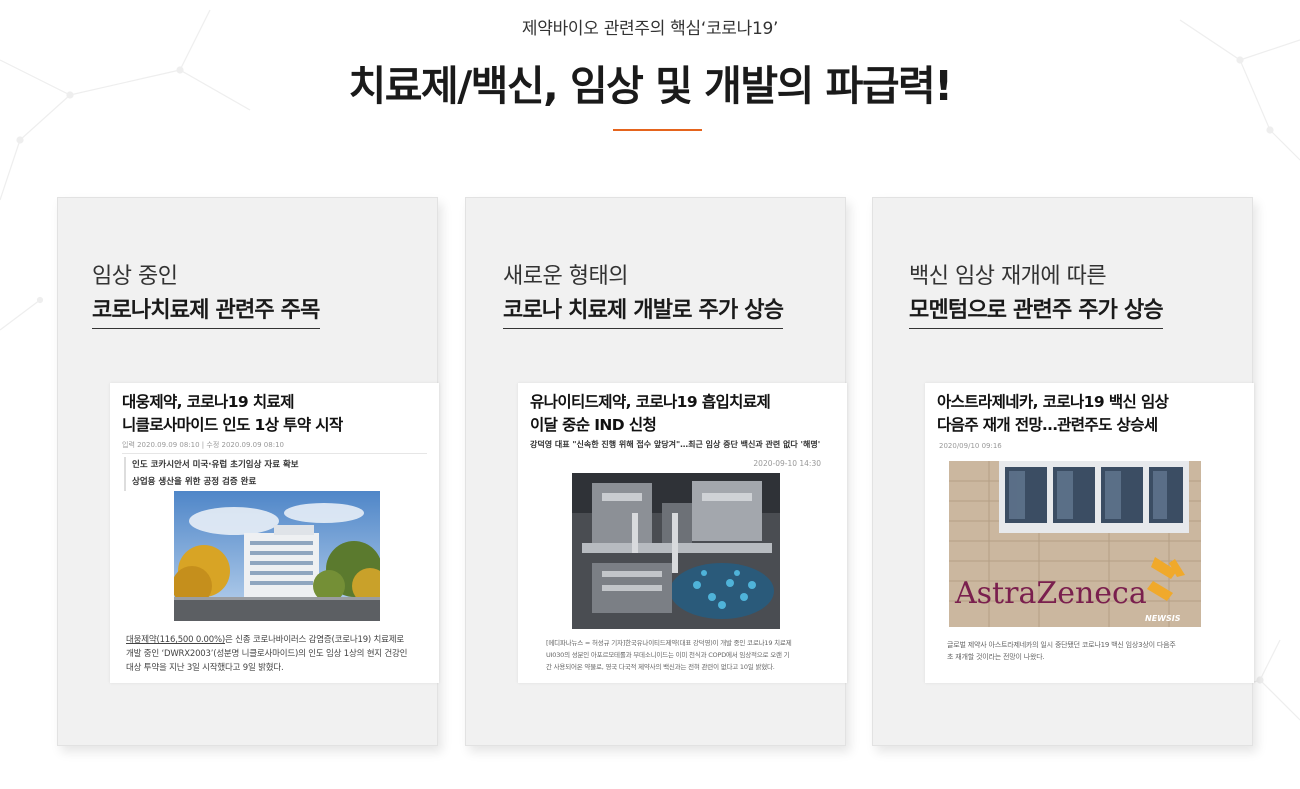 The height and width of the screenshot is (789, 1300). Describe the element at coordinates (1075, 544) in the screenshot. I see `astrazeneca-building-photo: AstraZeneca NEWSIS` at that location.